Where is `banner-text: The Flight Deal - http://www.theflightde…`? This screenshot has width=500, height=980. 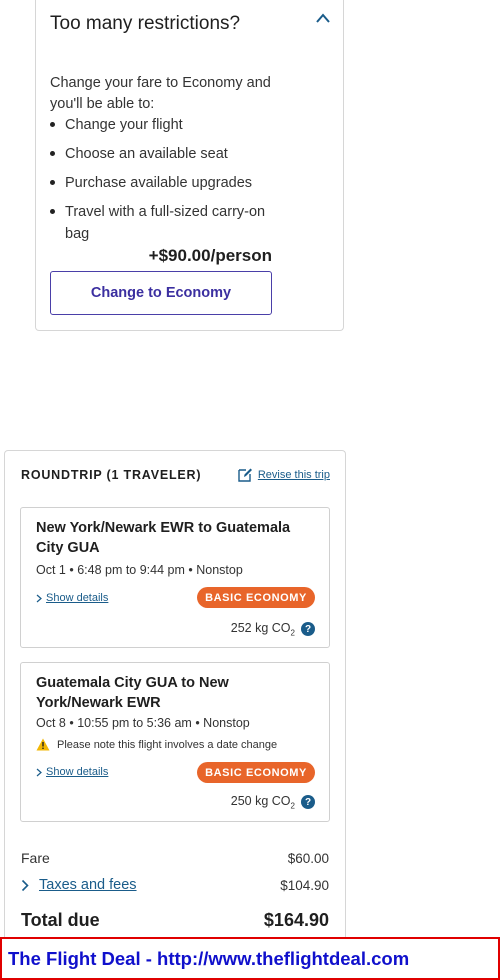
banner-text: The Flight Deal - http://www.theflightde… is located at coordinates (209, 958).